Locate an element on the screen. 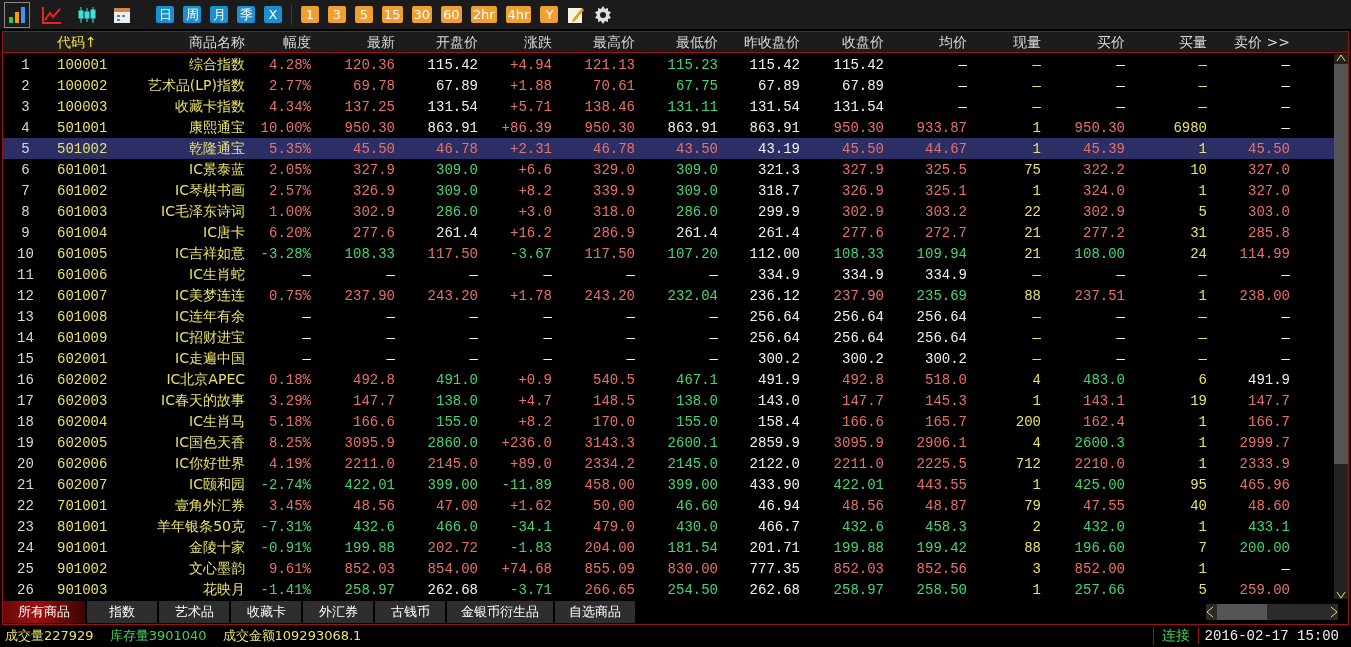 This screenshot has height=647, width=1351. column-header: 幅度 is located at coordinates (278, 42).